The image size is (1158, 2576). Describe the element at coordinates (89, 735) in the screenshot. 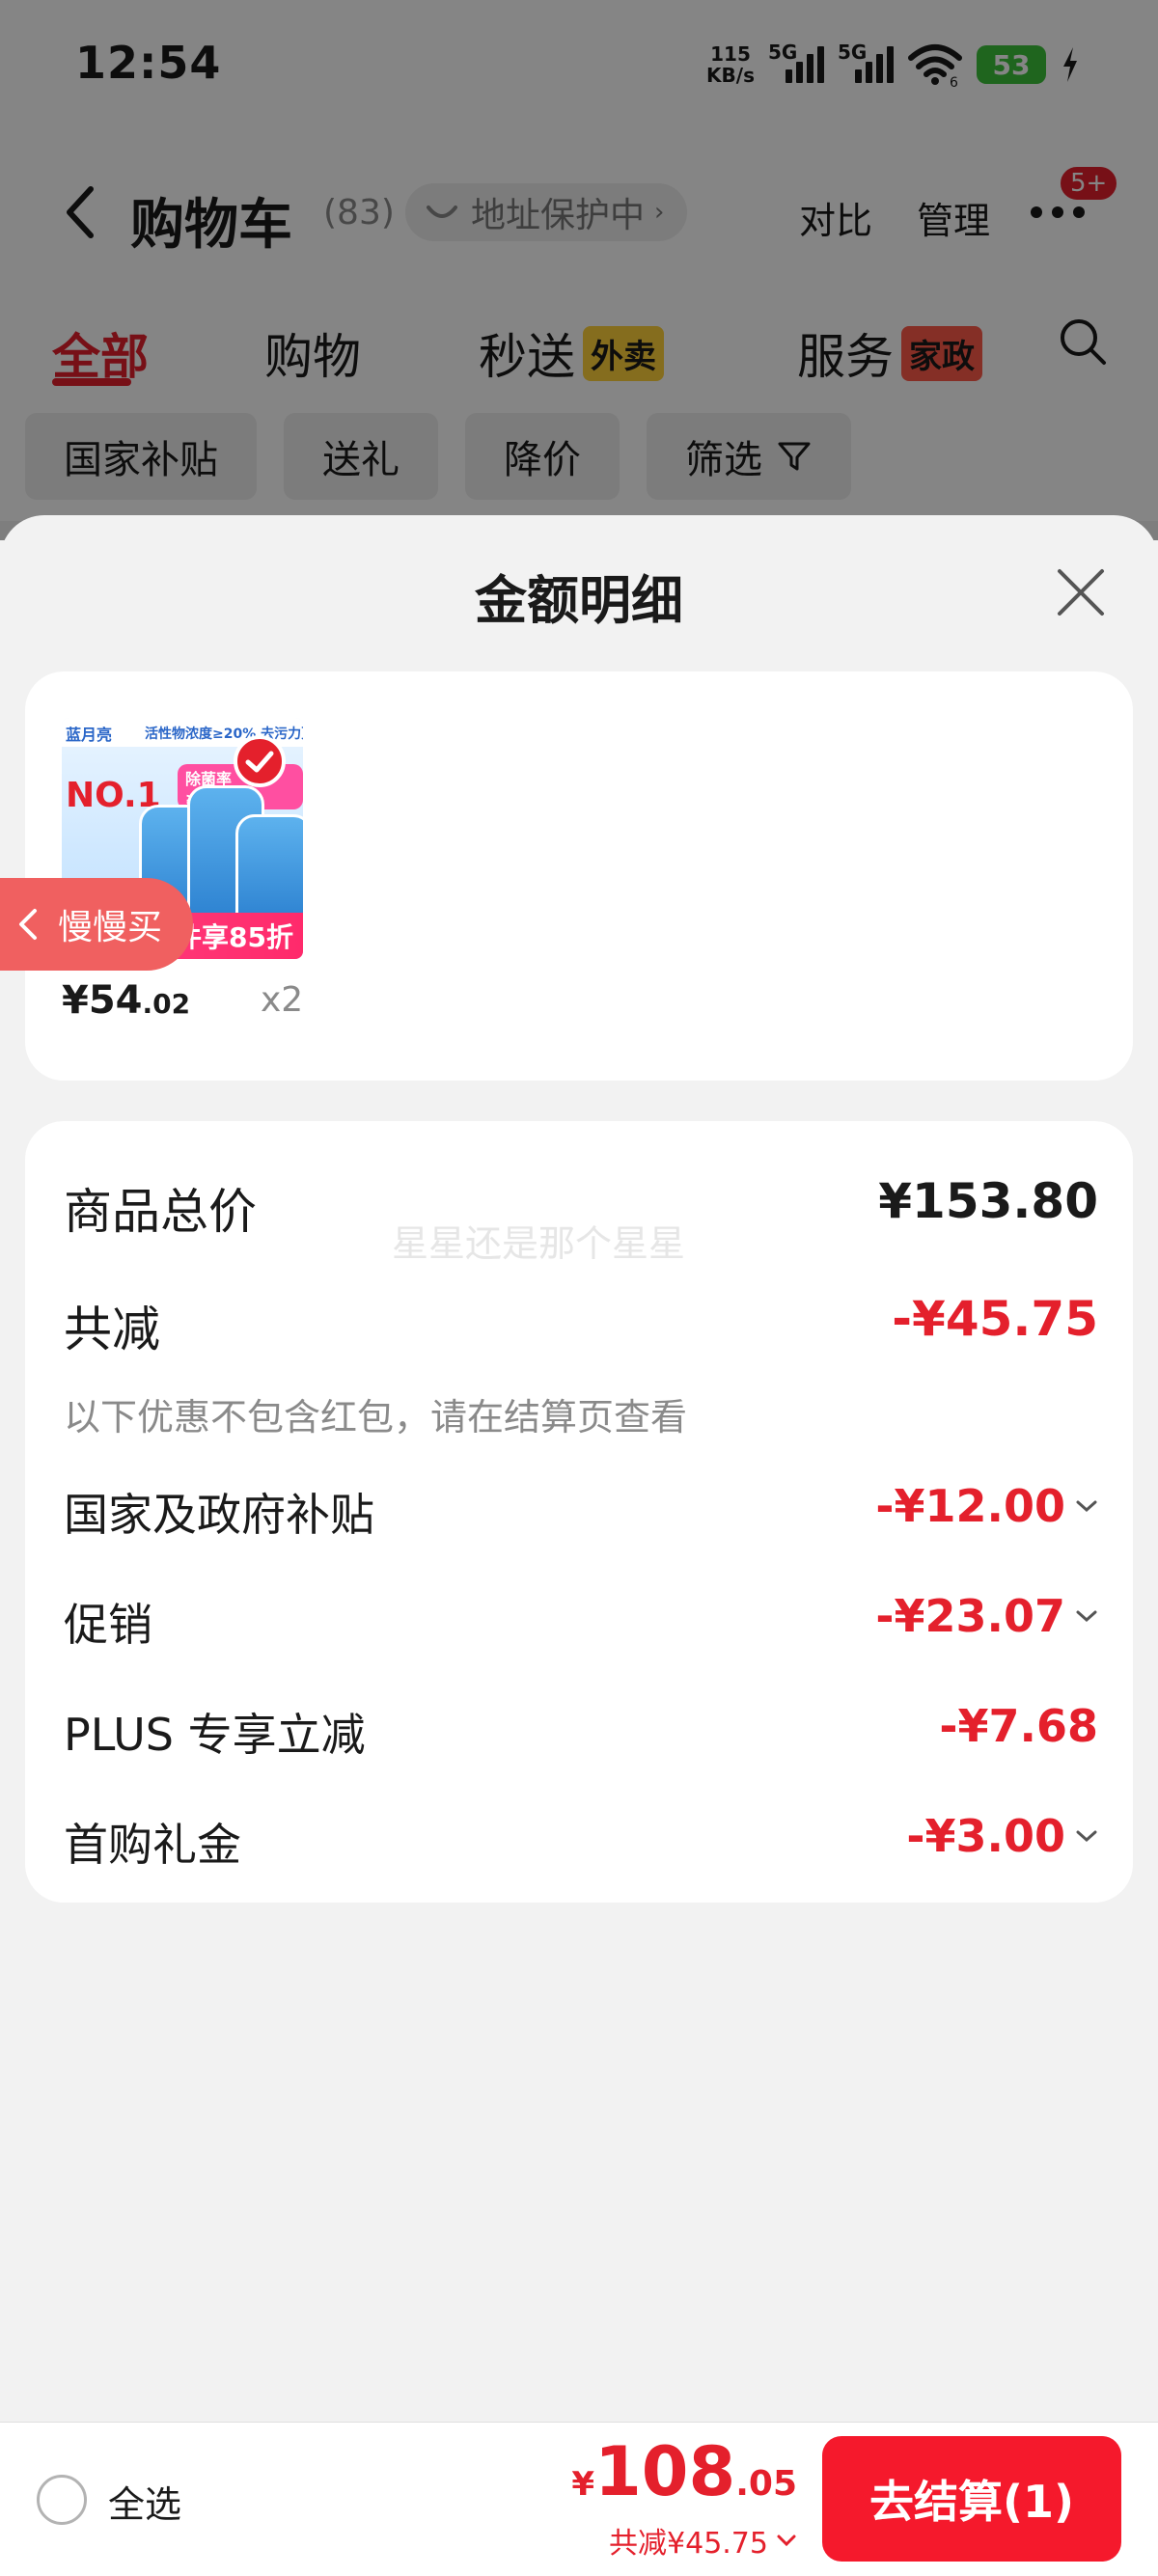

I see `brand-logo: 蓝月亮` at that location.